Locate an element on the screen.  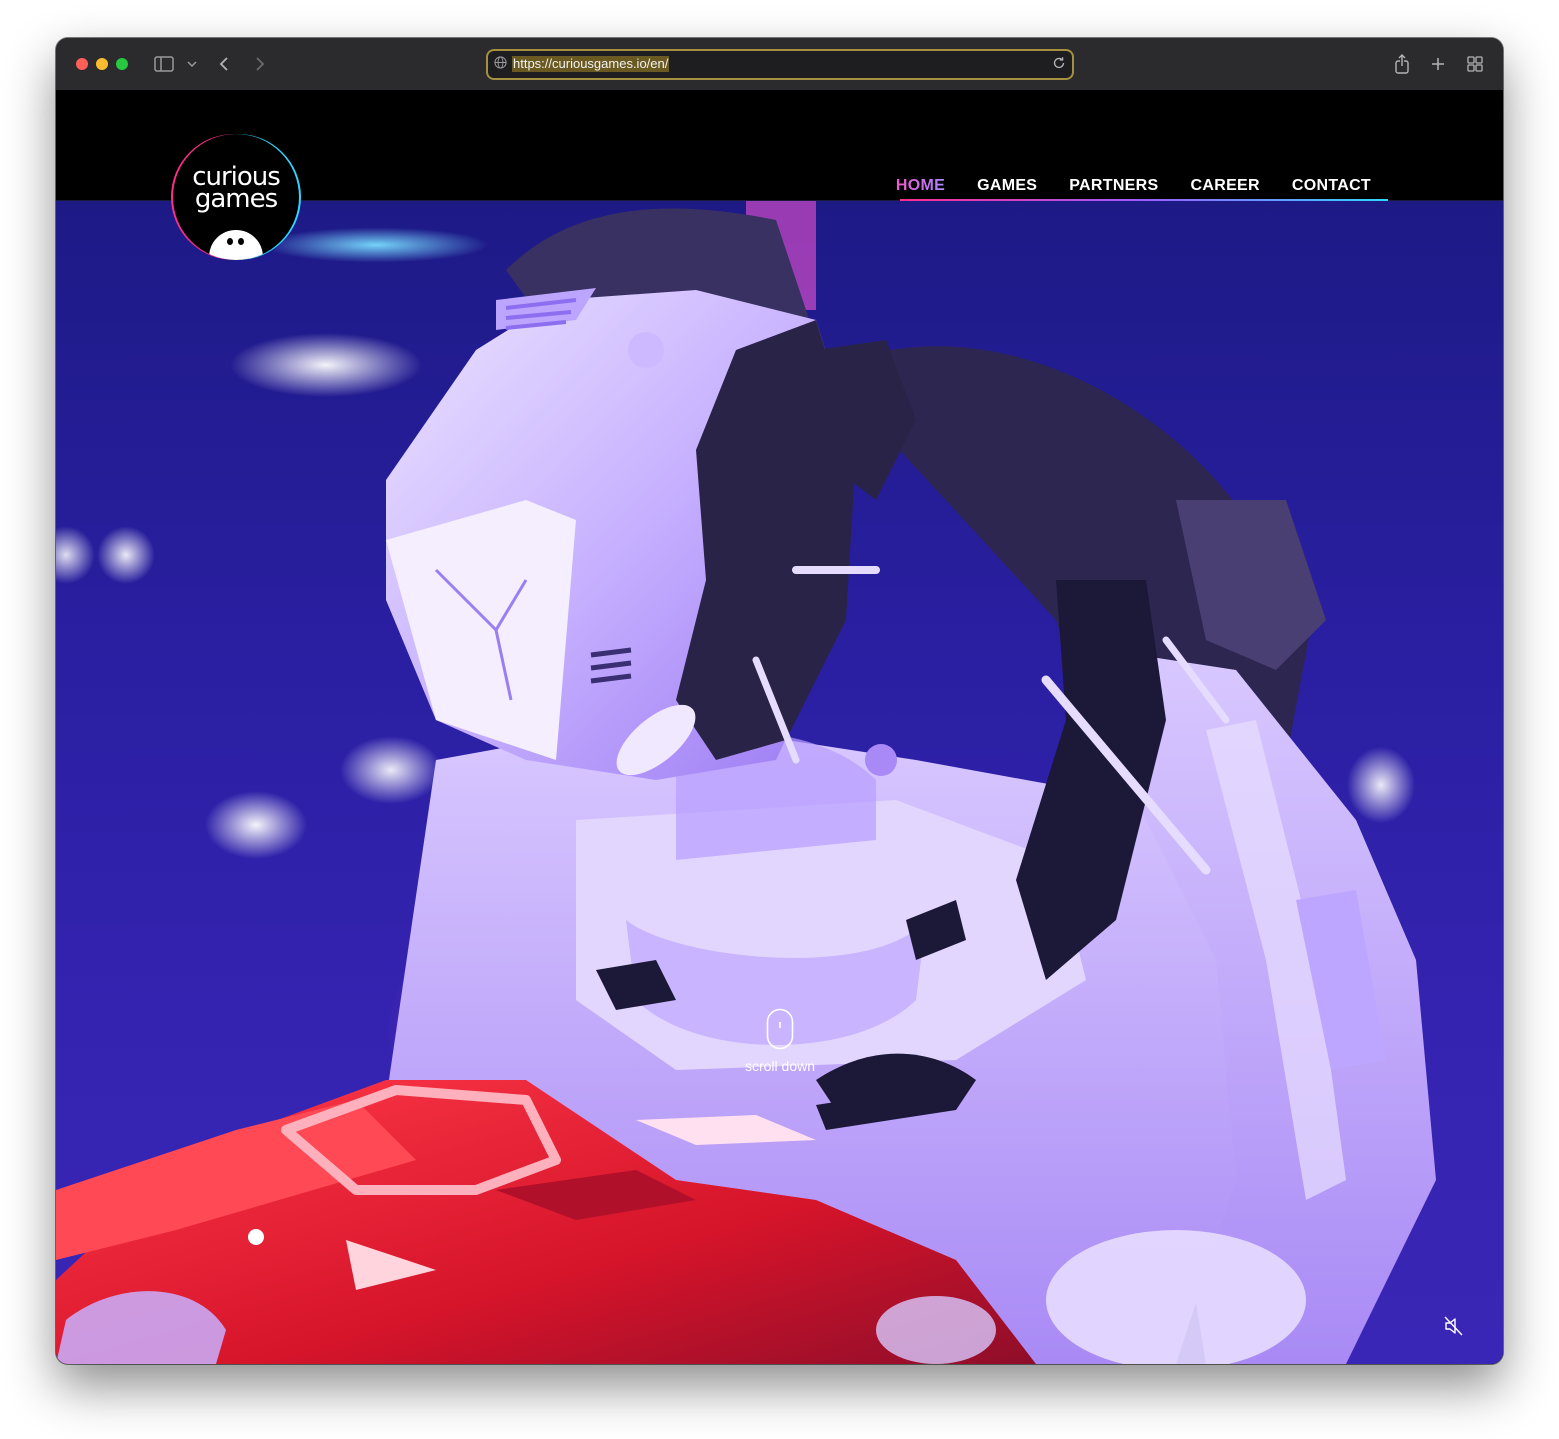
back-icon is located at coordinates (224, 64).